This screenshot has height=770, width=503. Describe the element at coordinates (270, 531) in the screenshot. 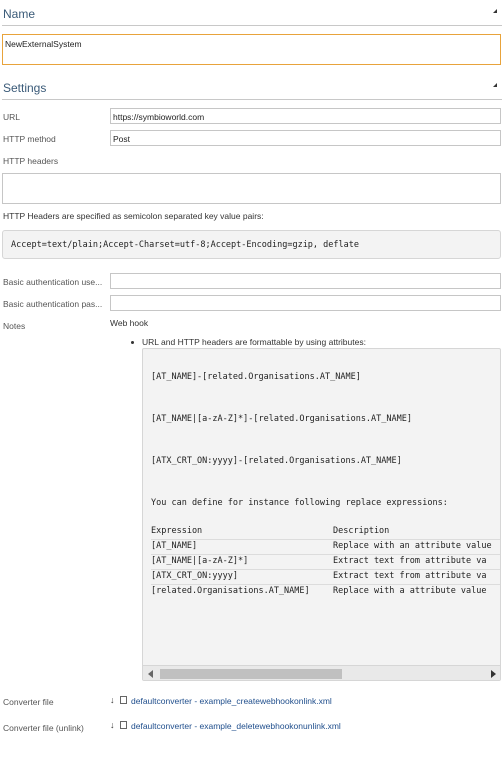

I see `table-header-row: Expression Description` at that location.